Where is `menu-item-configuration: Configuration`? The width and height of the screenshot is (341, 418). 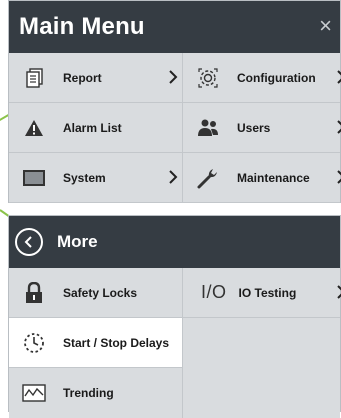 menu-item-configuration: Configuration is located at coordinates (262, 78).